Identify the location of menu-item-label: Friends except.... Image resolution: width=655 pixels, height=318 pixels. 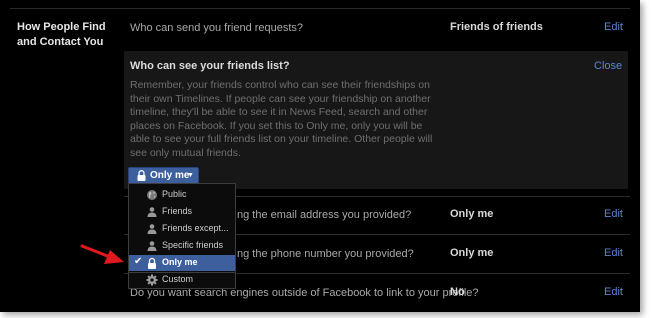
(195, 228).